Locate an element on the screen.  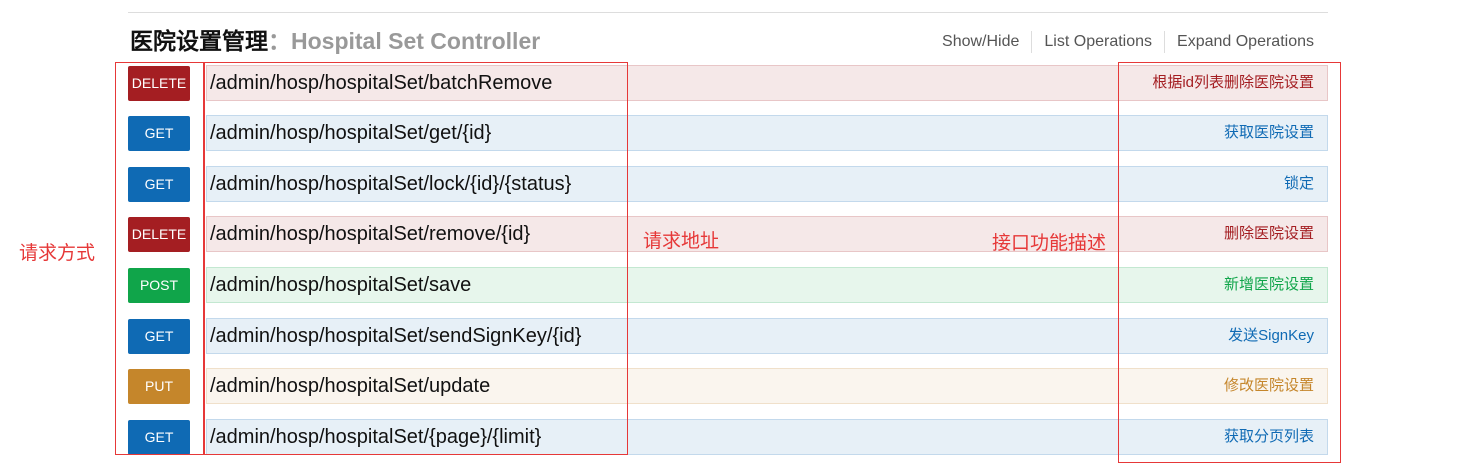
description-annotation-box is located at coordinates (1229, 262).